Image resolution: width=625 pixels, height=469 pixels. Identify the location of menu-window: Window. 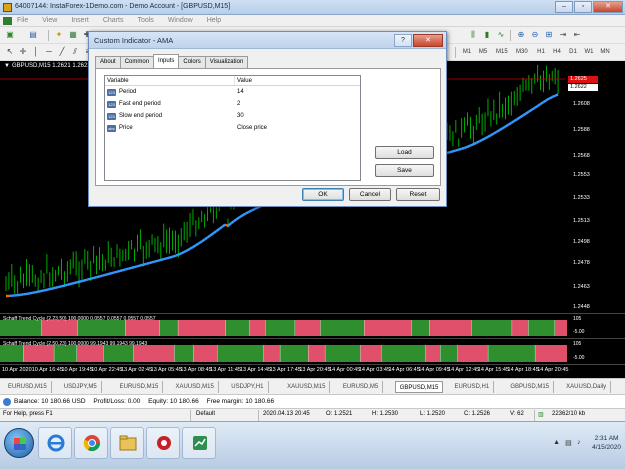
(180, 20).